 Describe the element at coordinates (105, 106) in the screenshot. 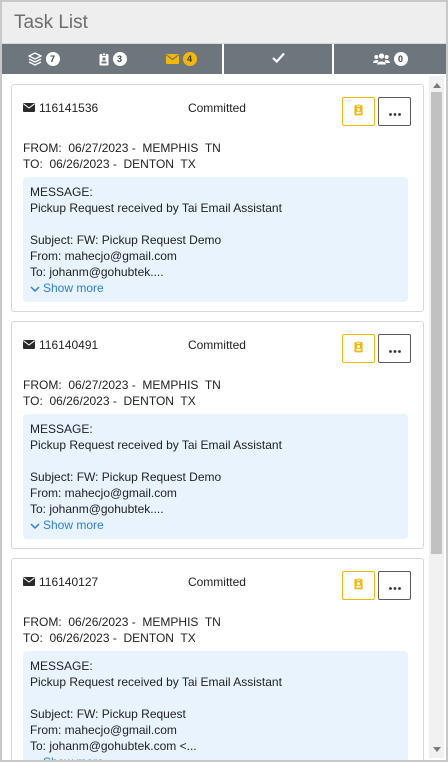

I see `task-id-wrap: 116141536` at that location.